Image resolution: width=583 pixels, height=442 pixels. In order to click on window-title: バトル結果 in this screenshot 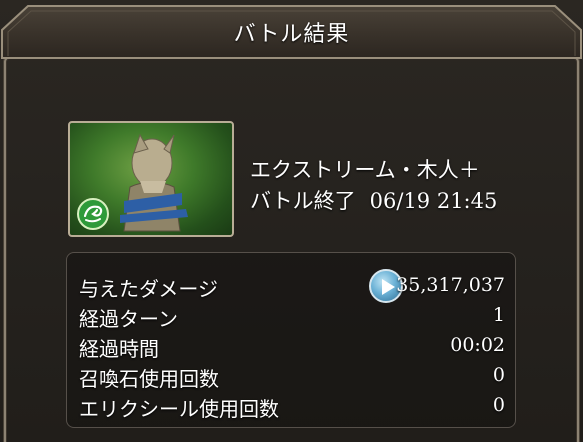, I will do `click(291, 34)`.